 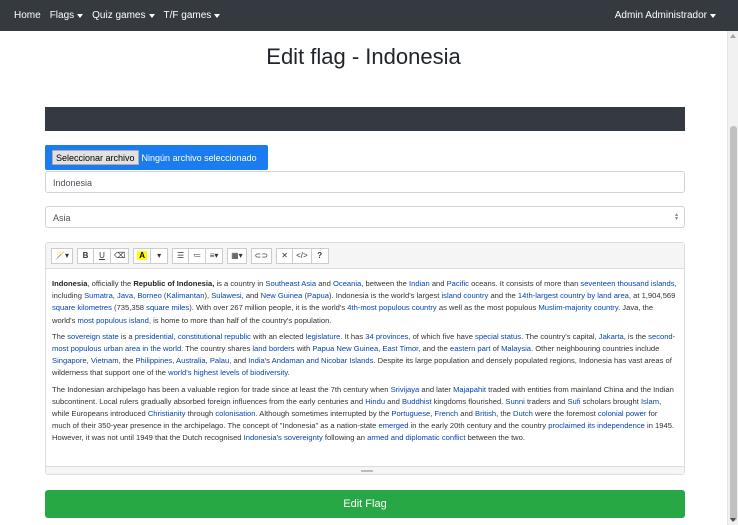 I want to click on nav-home-link: Home, so click(x=27, y=15).